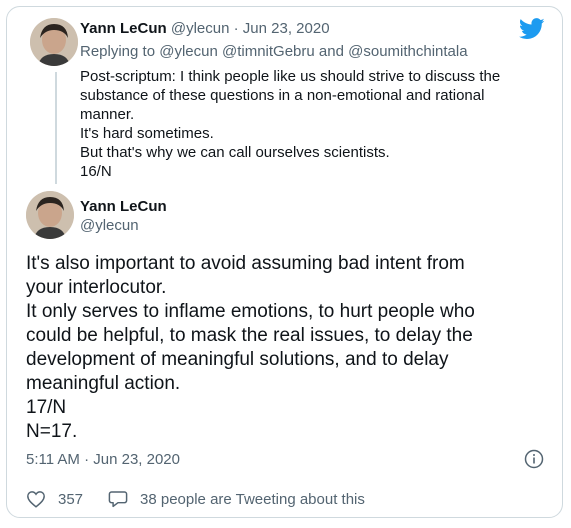 This screenshot has width=571, height=528. I want to click on thread-line, so click(56, 128).